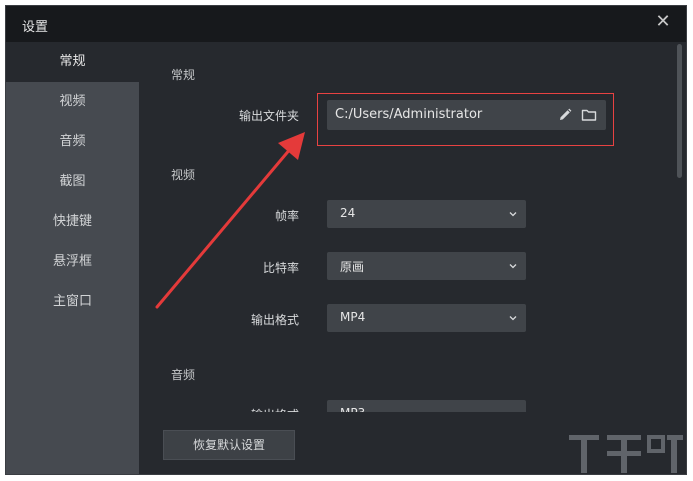  I want to click on window-title: 设置, so click(35, 27).